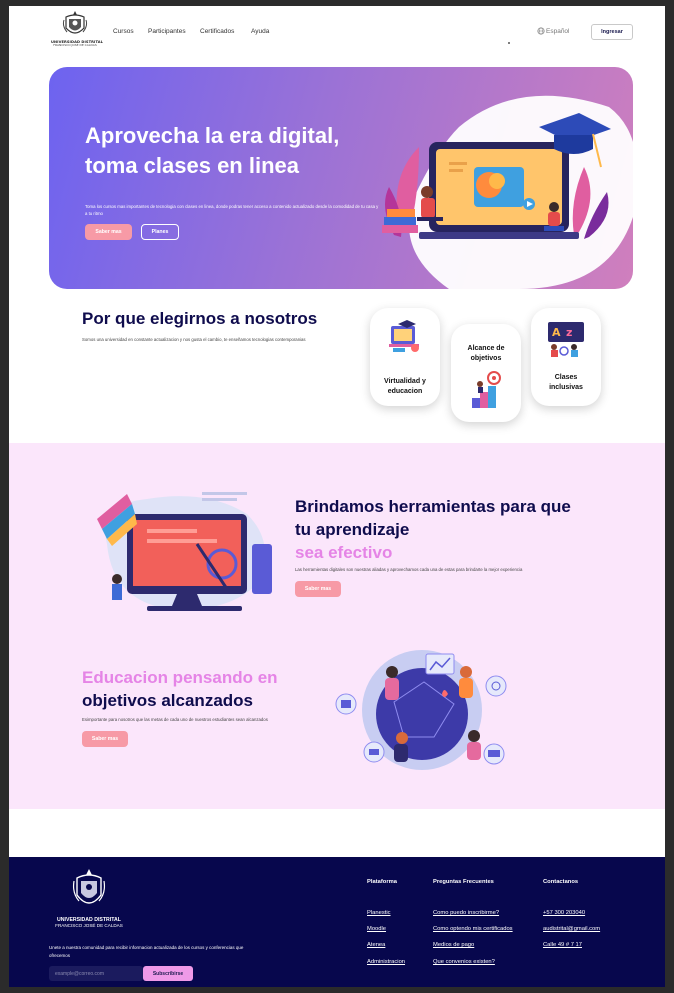  What do you see at coordinates (463, 882) in the screenshot?
I see `footer-heading-preguntas: Preguntas Frecuentes` at bounding box center [463, 882].